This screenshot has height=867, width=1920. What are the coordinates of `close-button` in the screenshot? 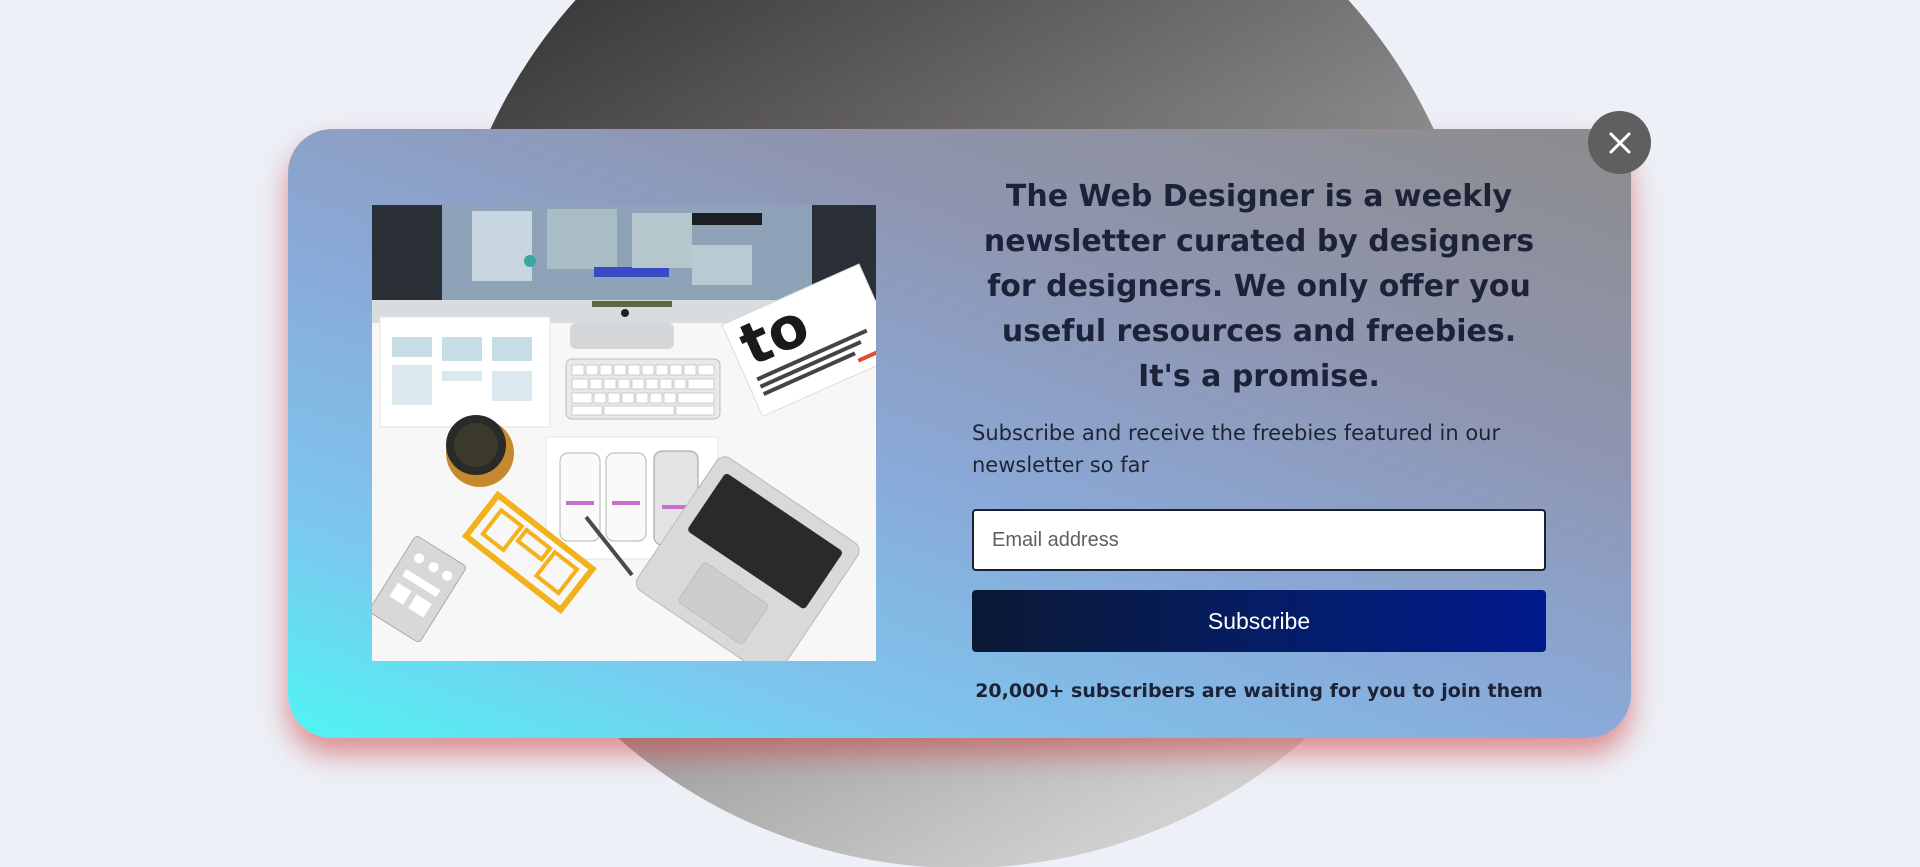 It's located at (1619, 142).